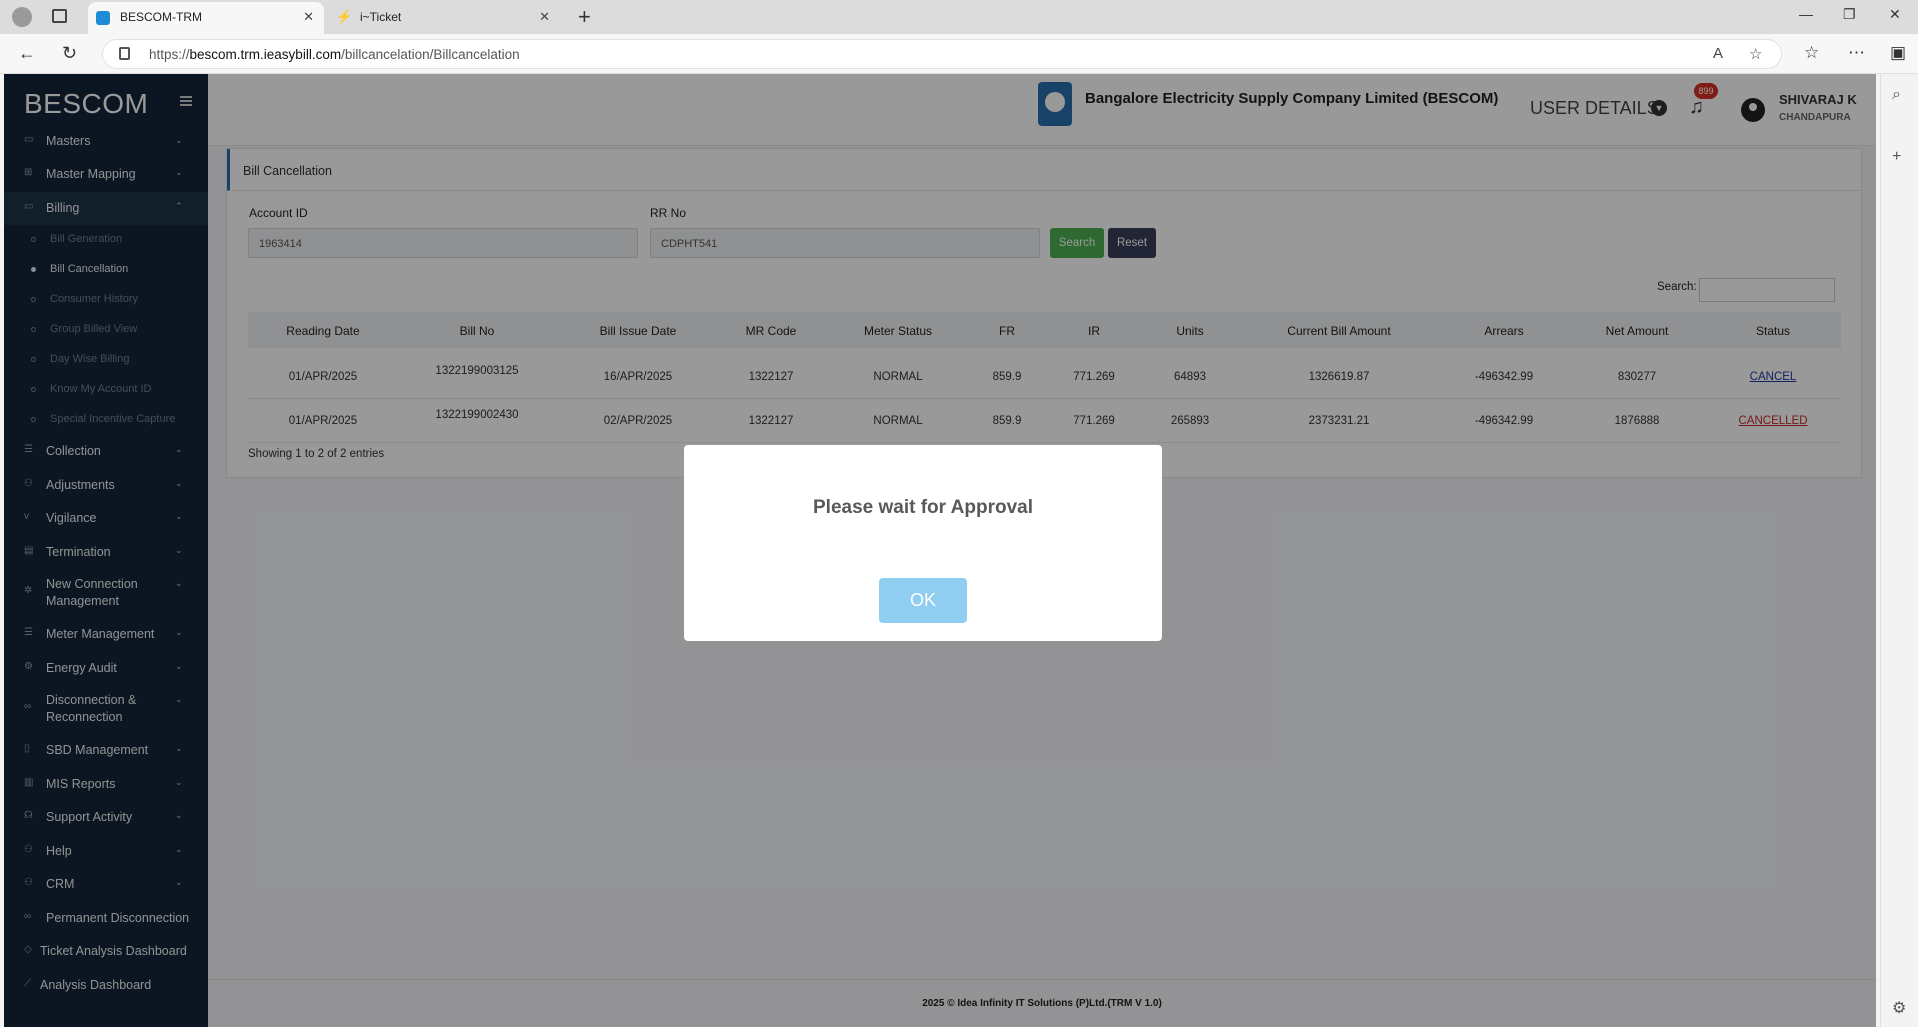 This screenshot has height=1027, width=1918. What do you see at coordinates (923, 543) in the screenshot?
I see `approval-dialog: Please wait for Approval OK` at bounding box center [923, 543].